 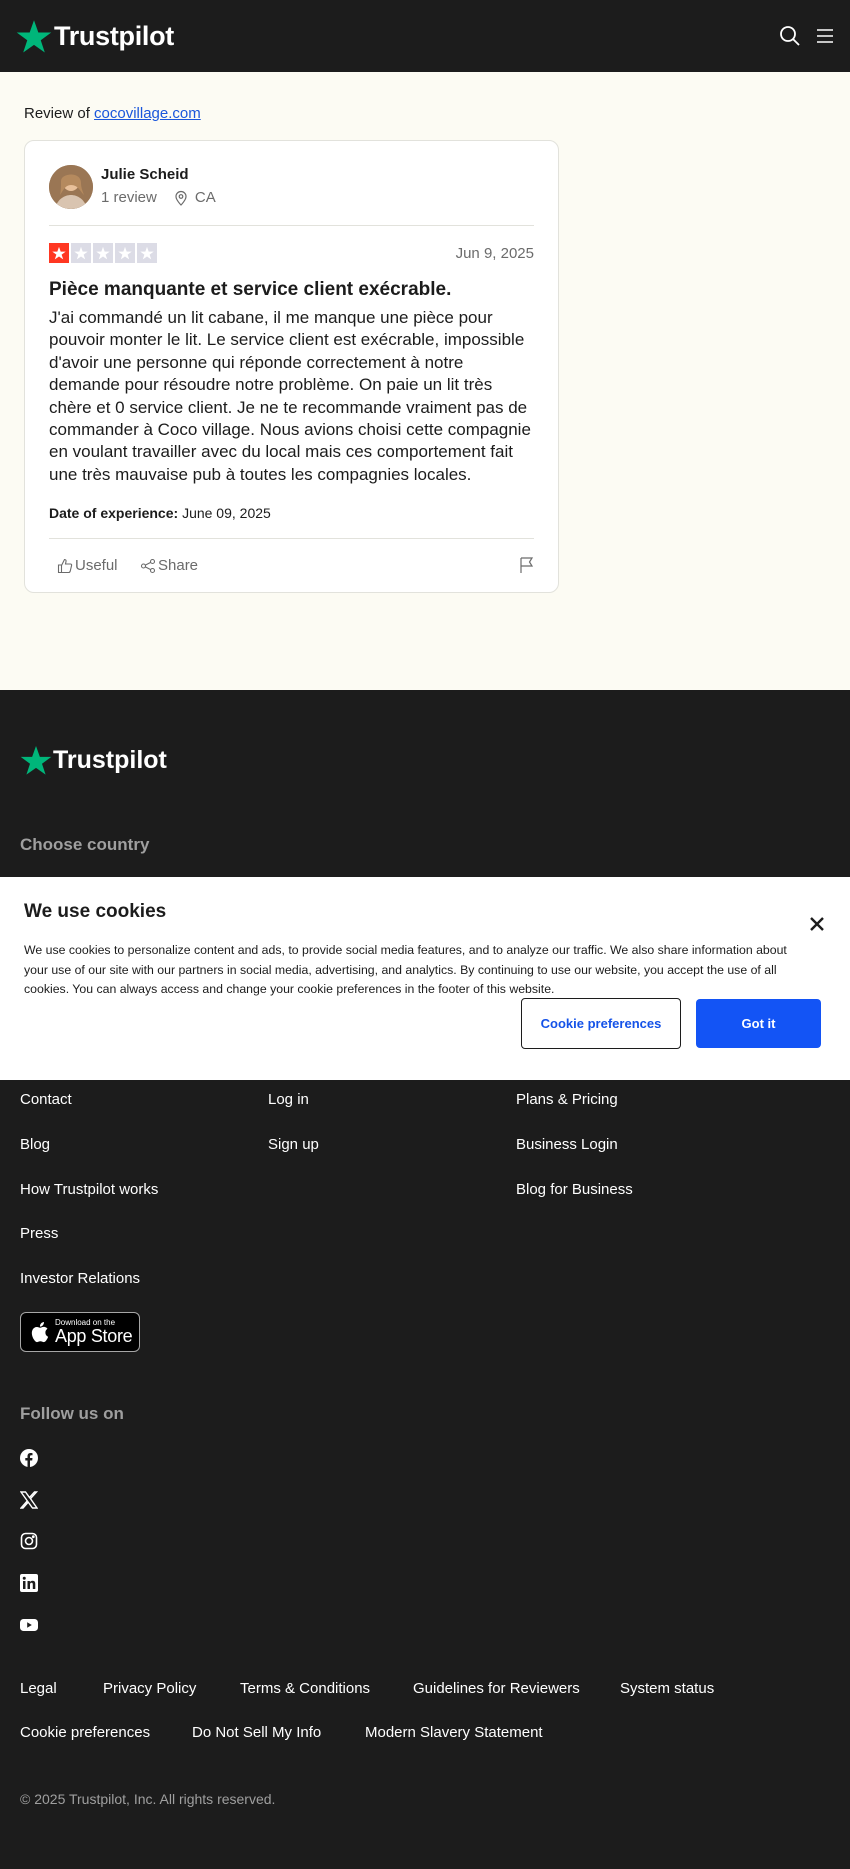 I want to click on site-header: Trustpilot, so click(x=425, y=36).